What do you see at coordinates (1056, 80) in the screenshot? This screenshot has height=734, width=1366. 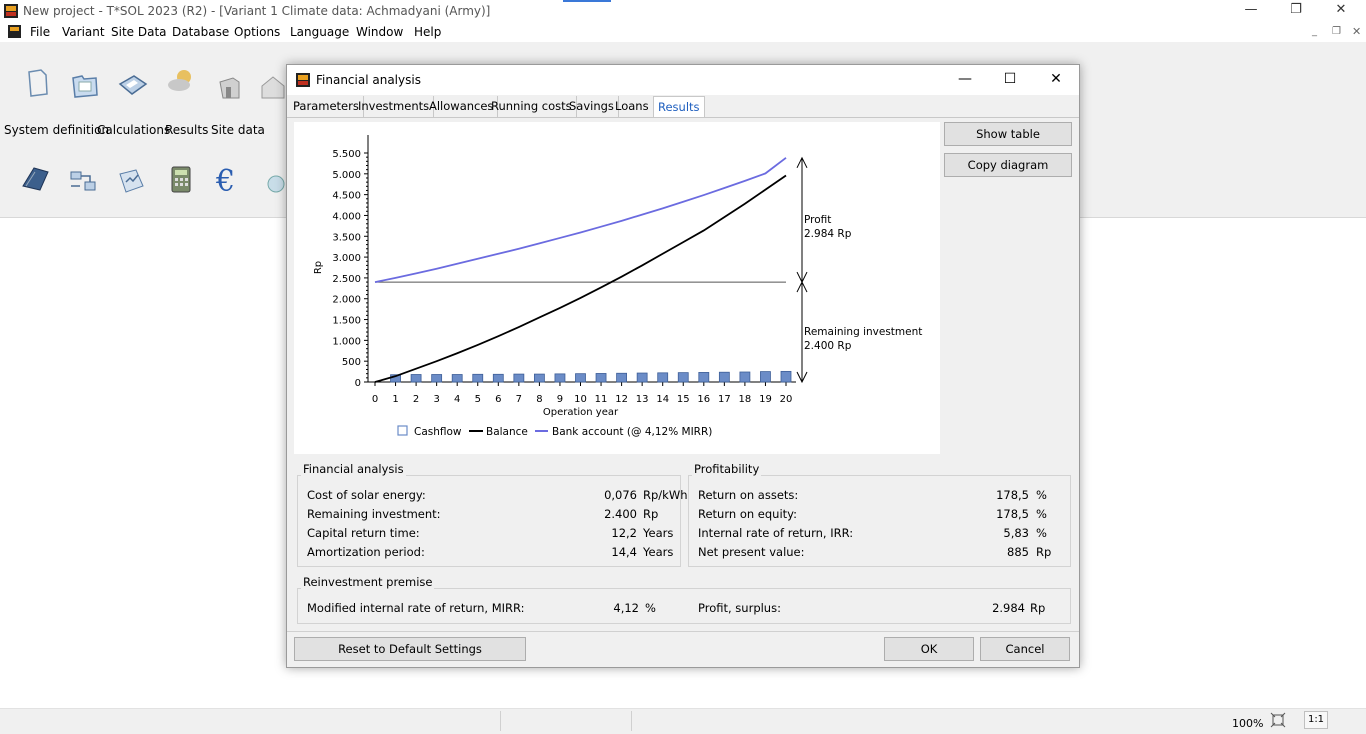 I see `dialog-close-button: ✕` at bounding box center [1056, 80].